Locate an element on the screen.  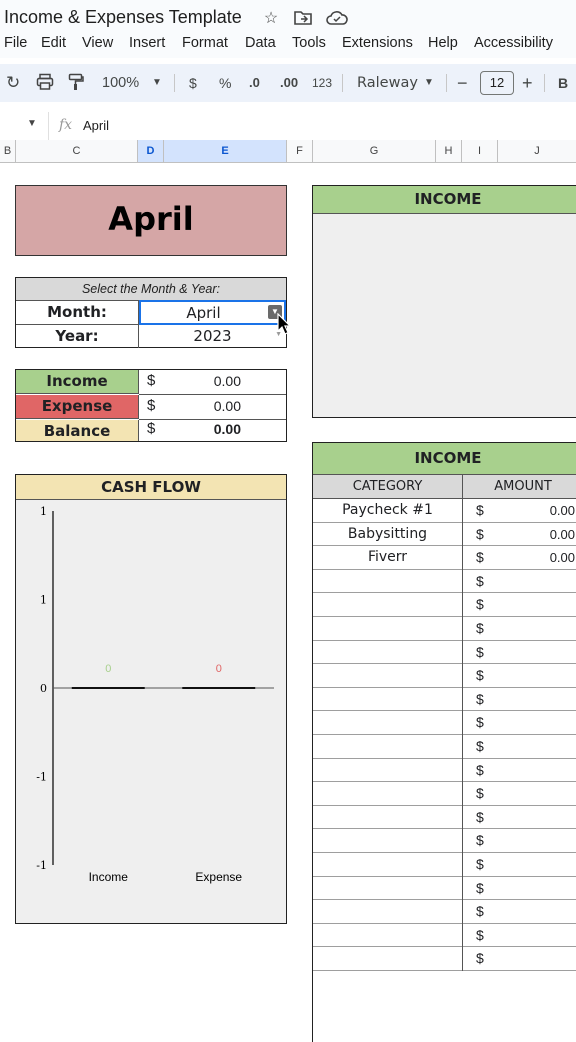
column-header-g: G is located at coordinates (374, 151).